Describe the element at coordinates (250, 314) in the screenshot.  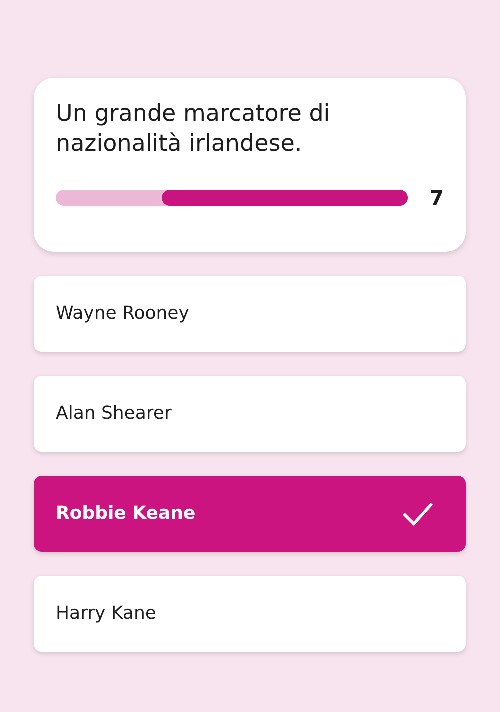
I see `answer-option: Wayne Rooney` at that location.